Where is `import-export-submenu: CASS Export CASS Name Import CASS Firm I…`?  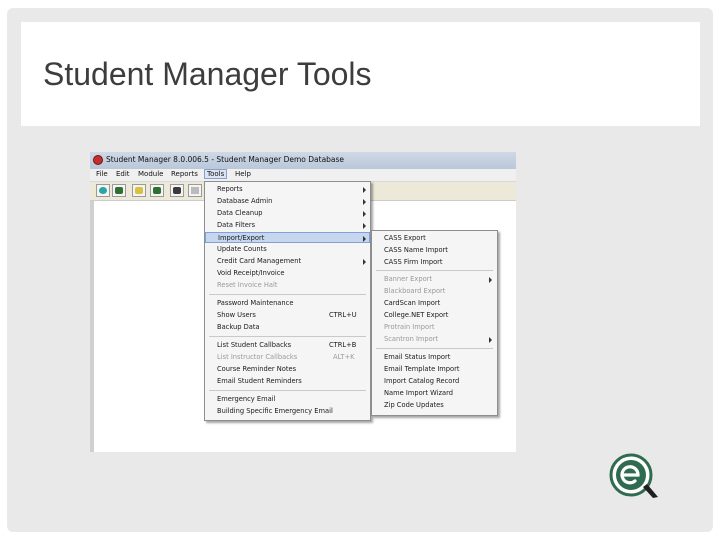
import-export-submenu: CASS Export CASS Name Import CASS Firm I… is located at coordinates (434, 323).